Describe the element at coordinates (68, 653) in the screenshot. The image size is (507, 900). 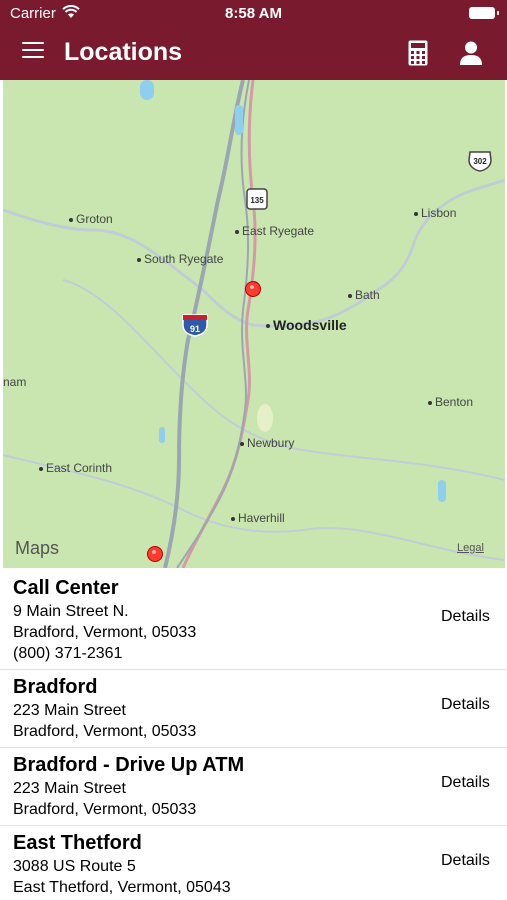
I see `location-phone: (800) 371-2361` at that location.